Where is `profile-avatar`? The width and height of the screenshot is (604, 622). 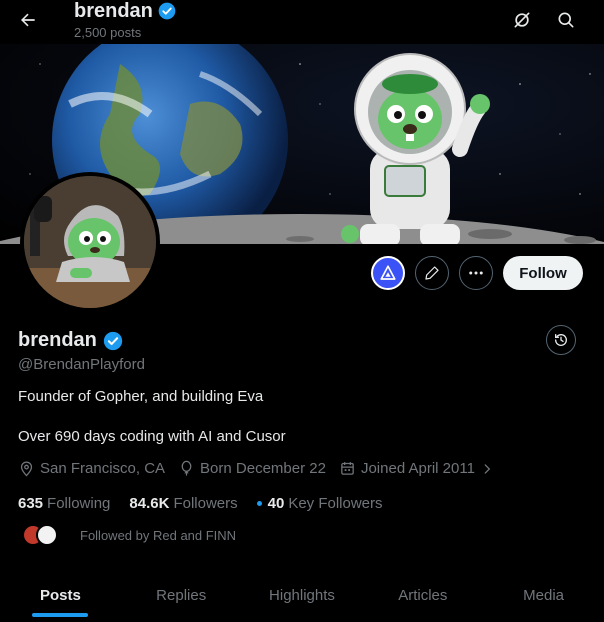 profile-avatar is located at coordinates (90, 242).